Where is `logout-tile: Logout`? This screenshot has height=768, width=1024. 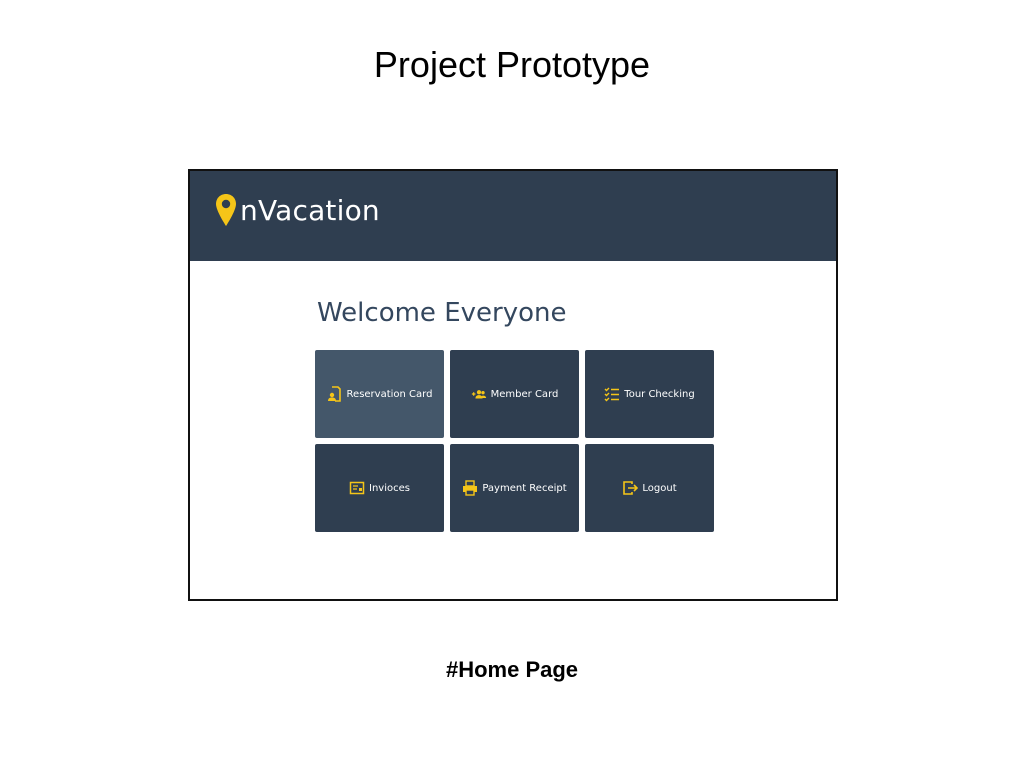 logout-tile: Logout is located at coordinates (649, 488).